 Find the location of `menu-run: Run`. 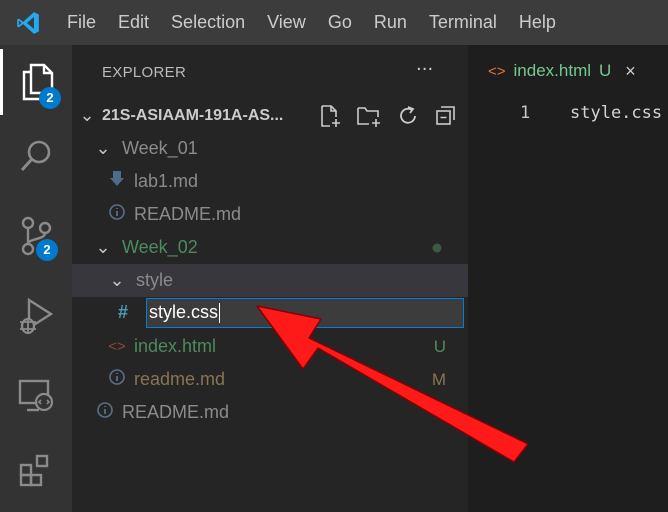

menu-run: Run is located at coordinates (390, 22).